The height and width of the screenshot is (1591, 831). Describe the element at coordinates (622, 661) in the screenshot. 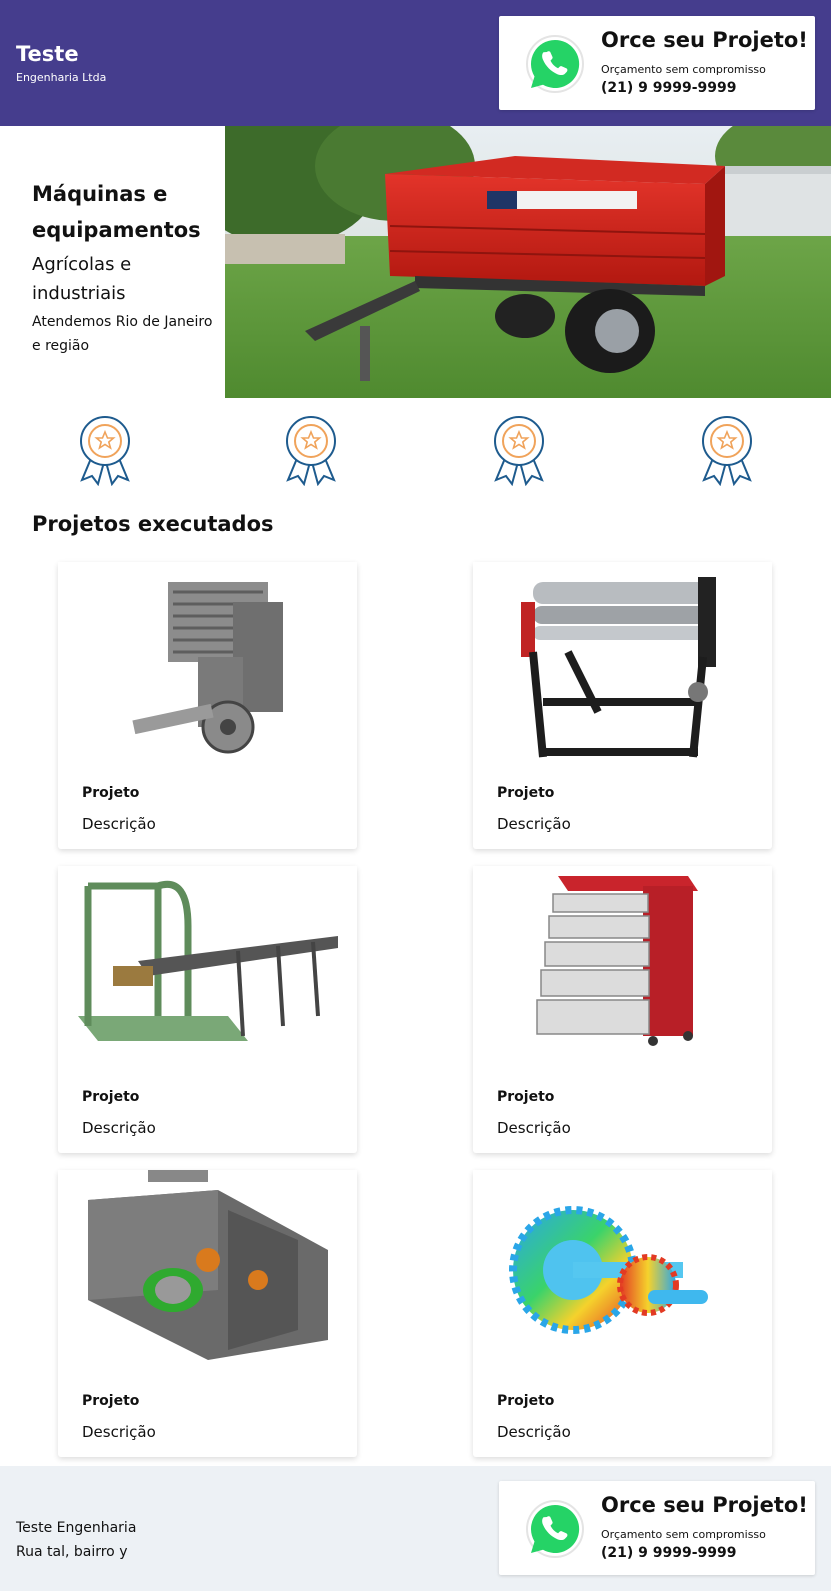

I see `project-image-roller` at that location.